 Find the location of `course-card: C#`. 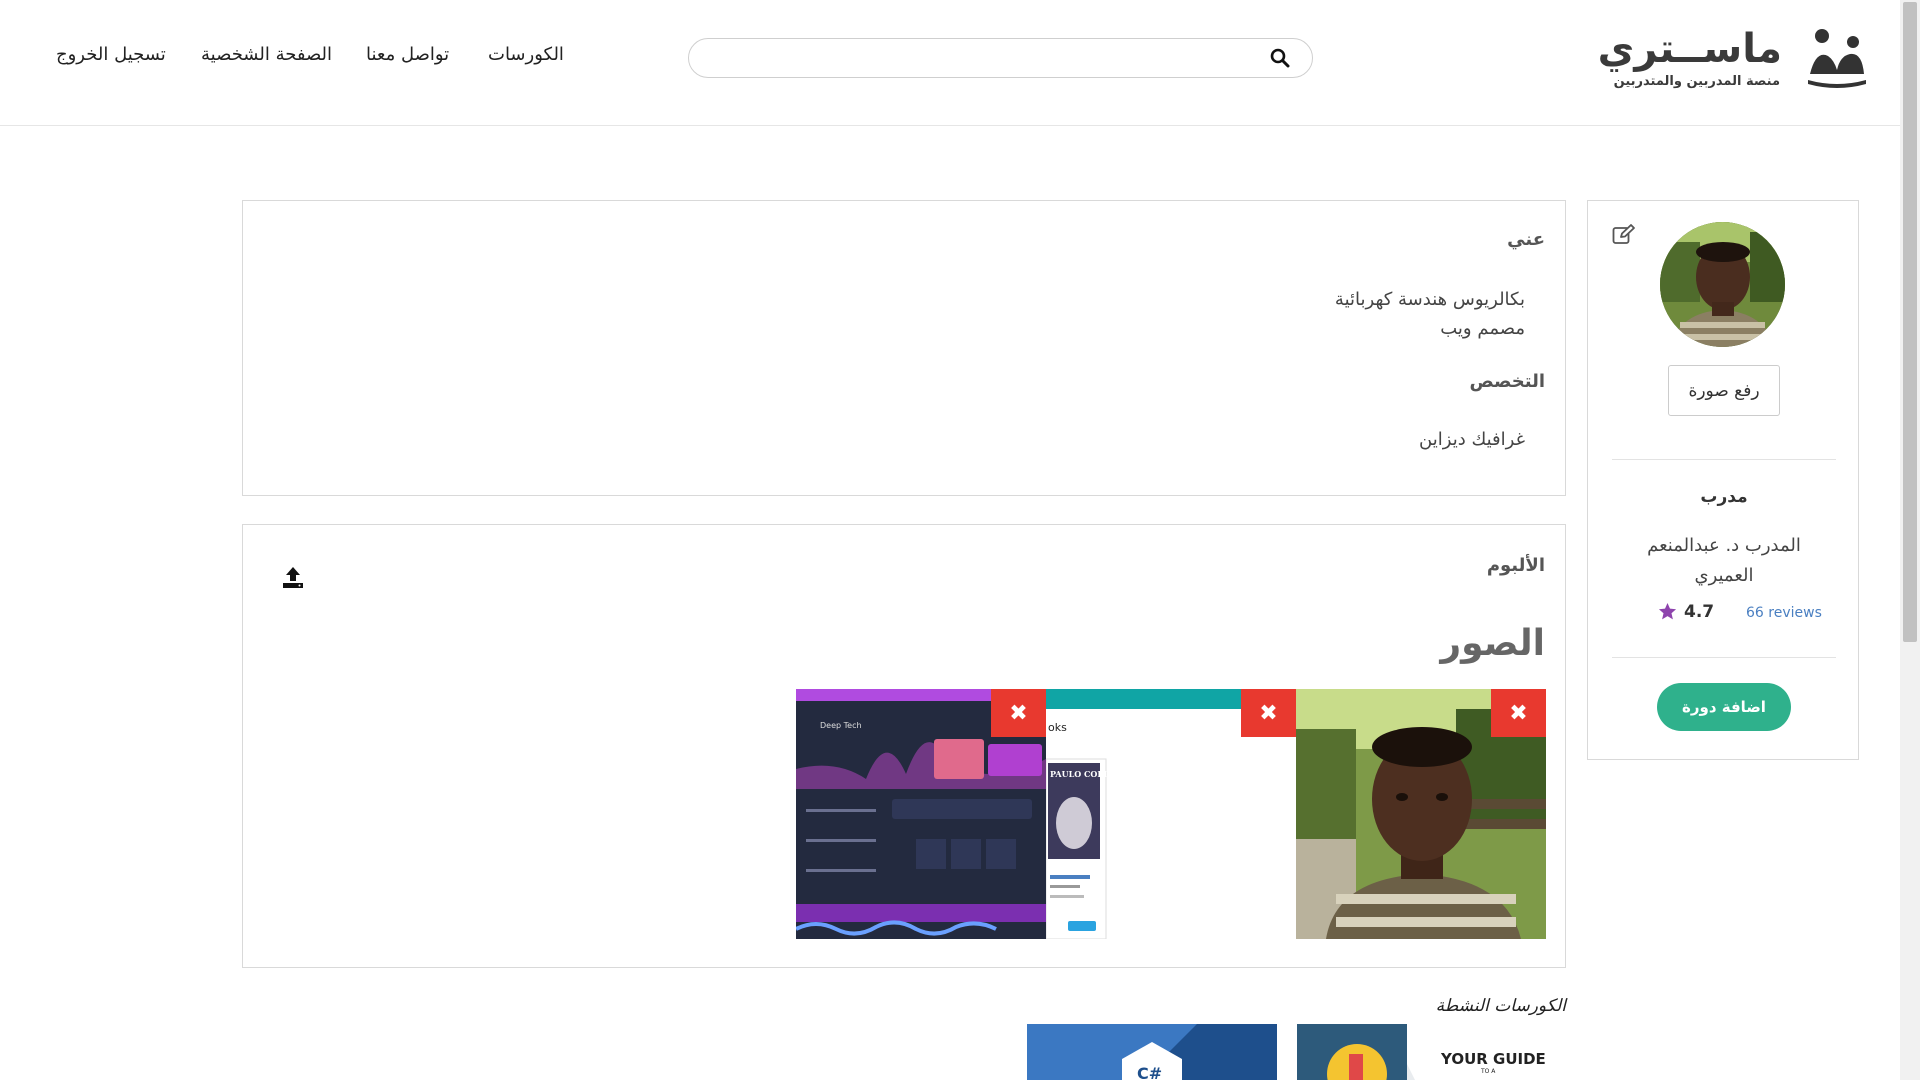

course-card: C# is located at coordinates (1152, 1052).